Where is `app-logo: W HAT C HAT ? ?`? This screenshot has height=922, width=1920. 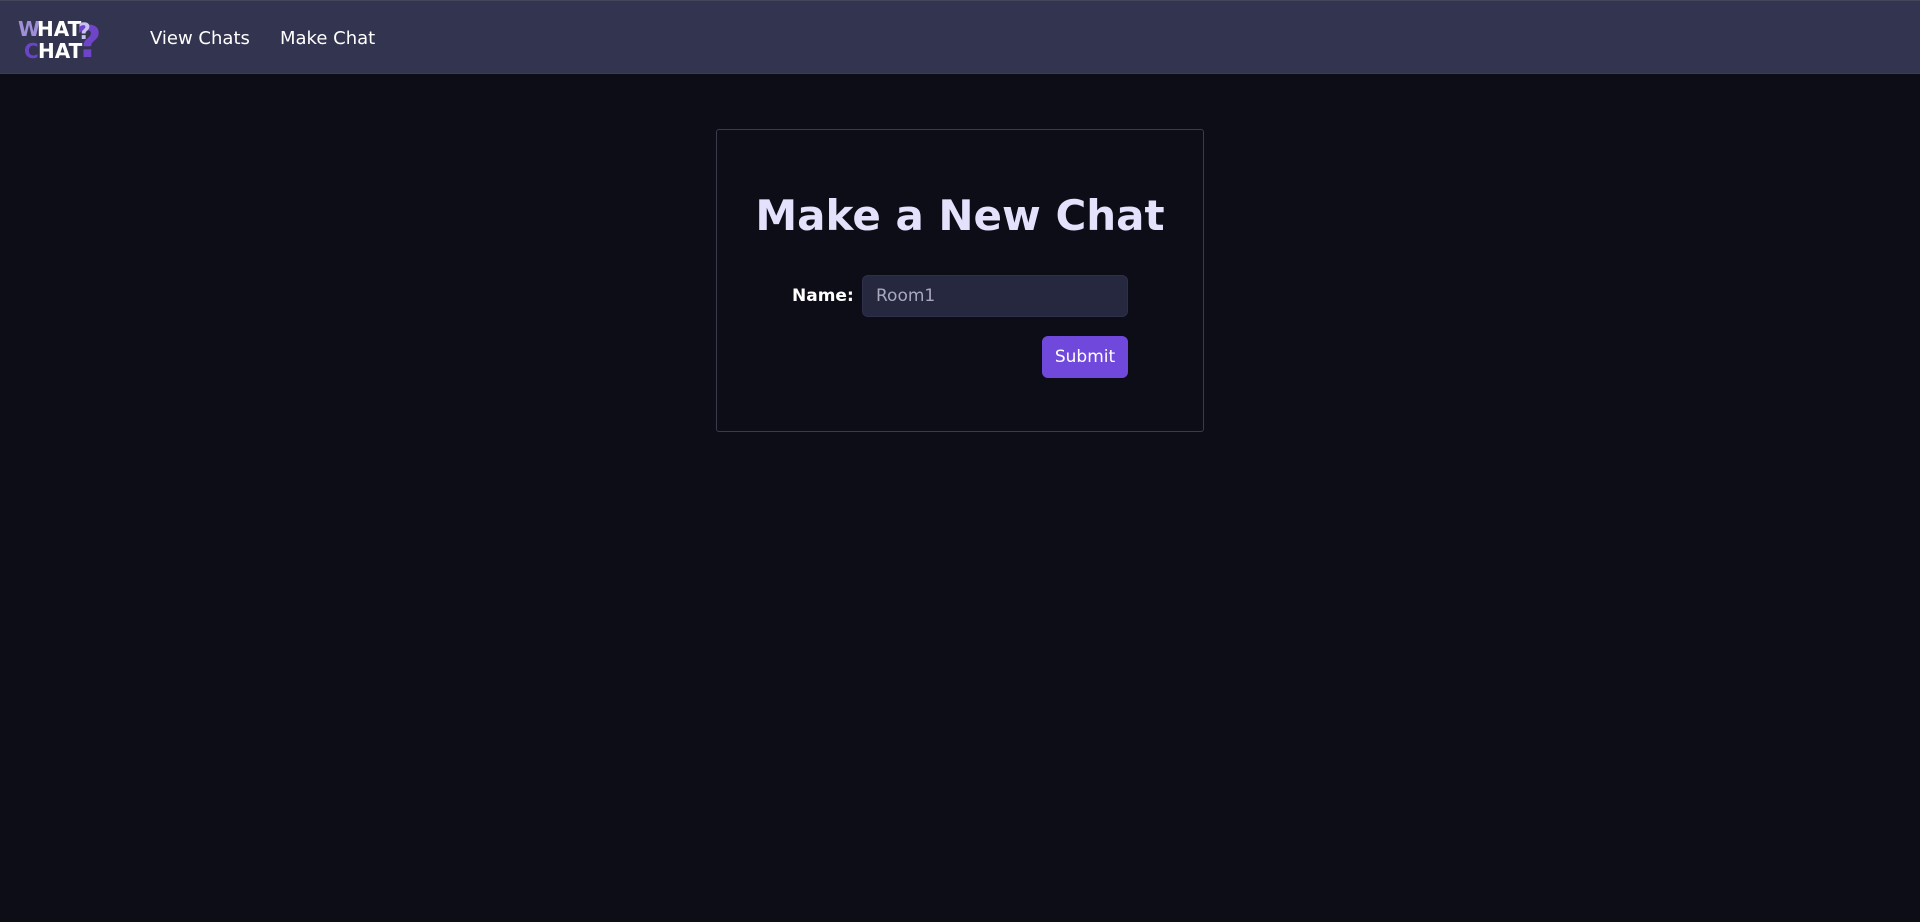
app-logo: W HAT C HAT ? ? is located at coordinates (64, 41).